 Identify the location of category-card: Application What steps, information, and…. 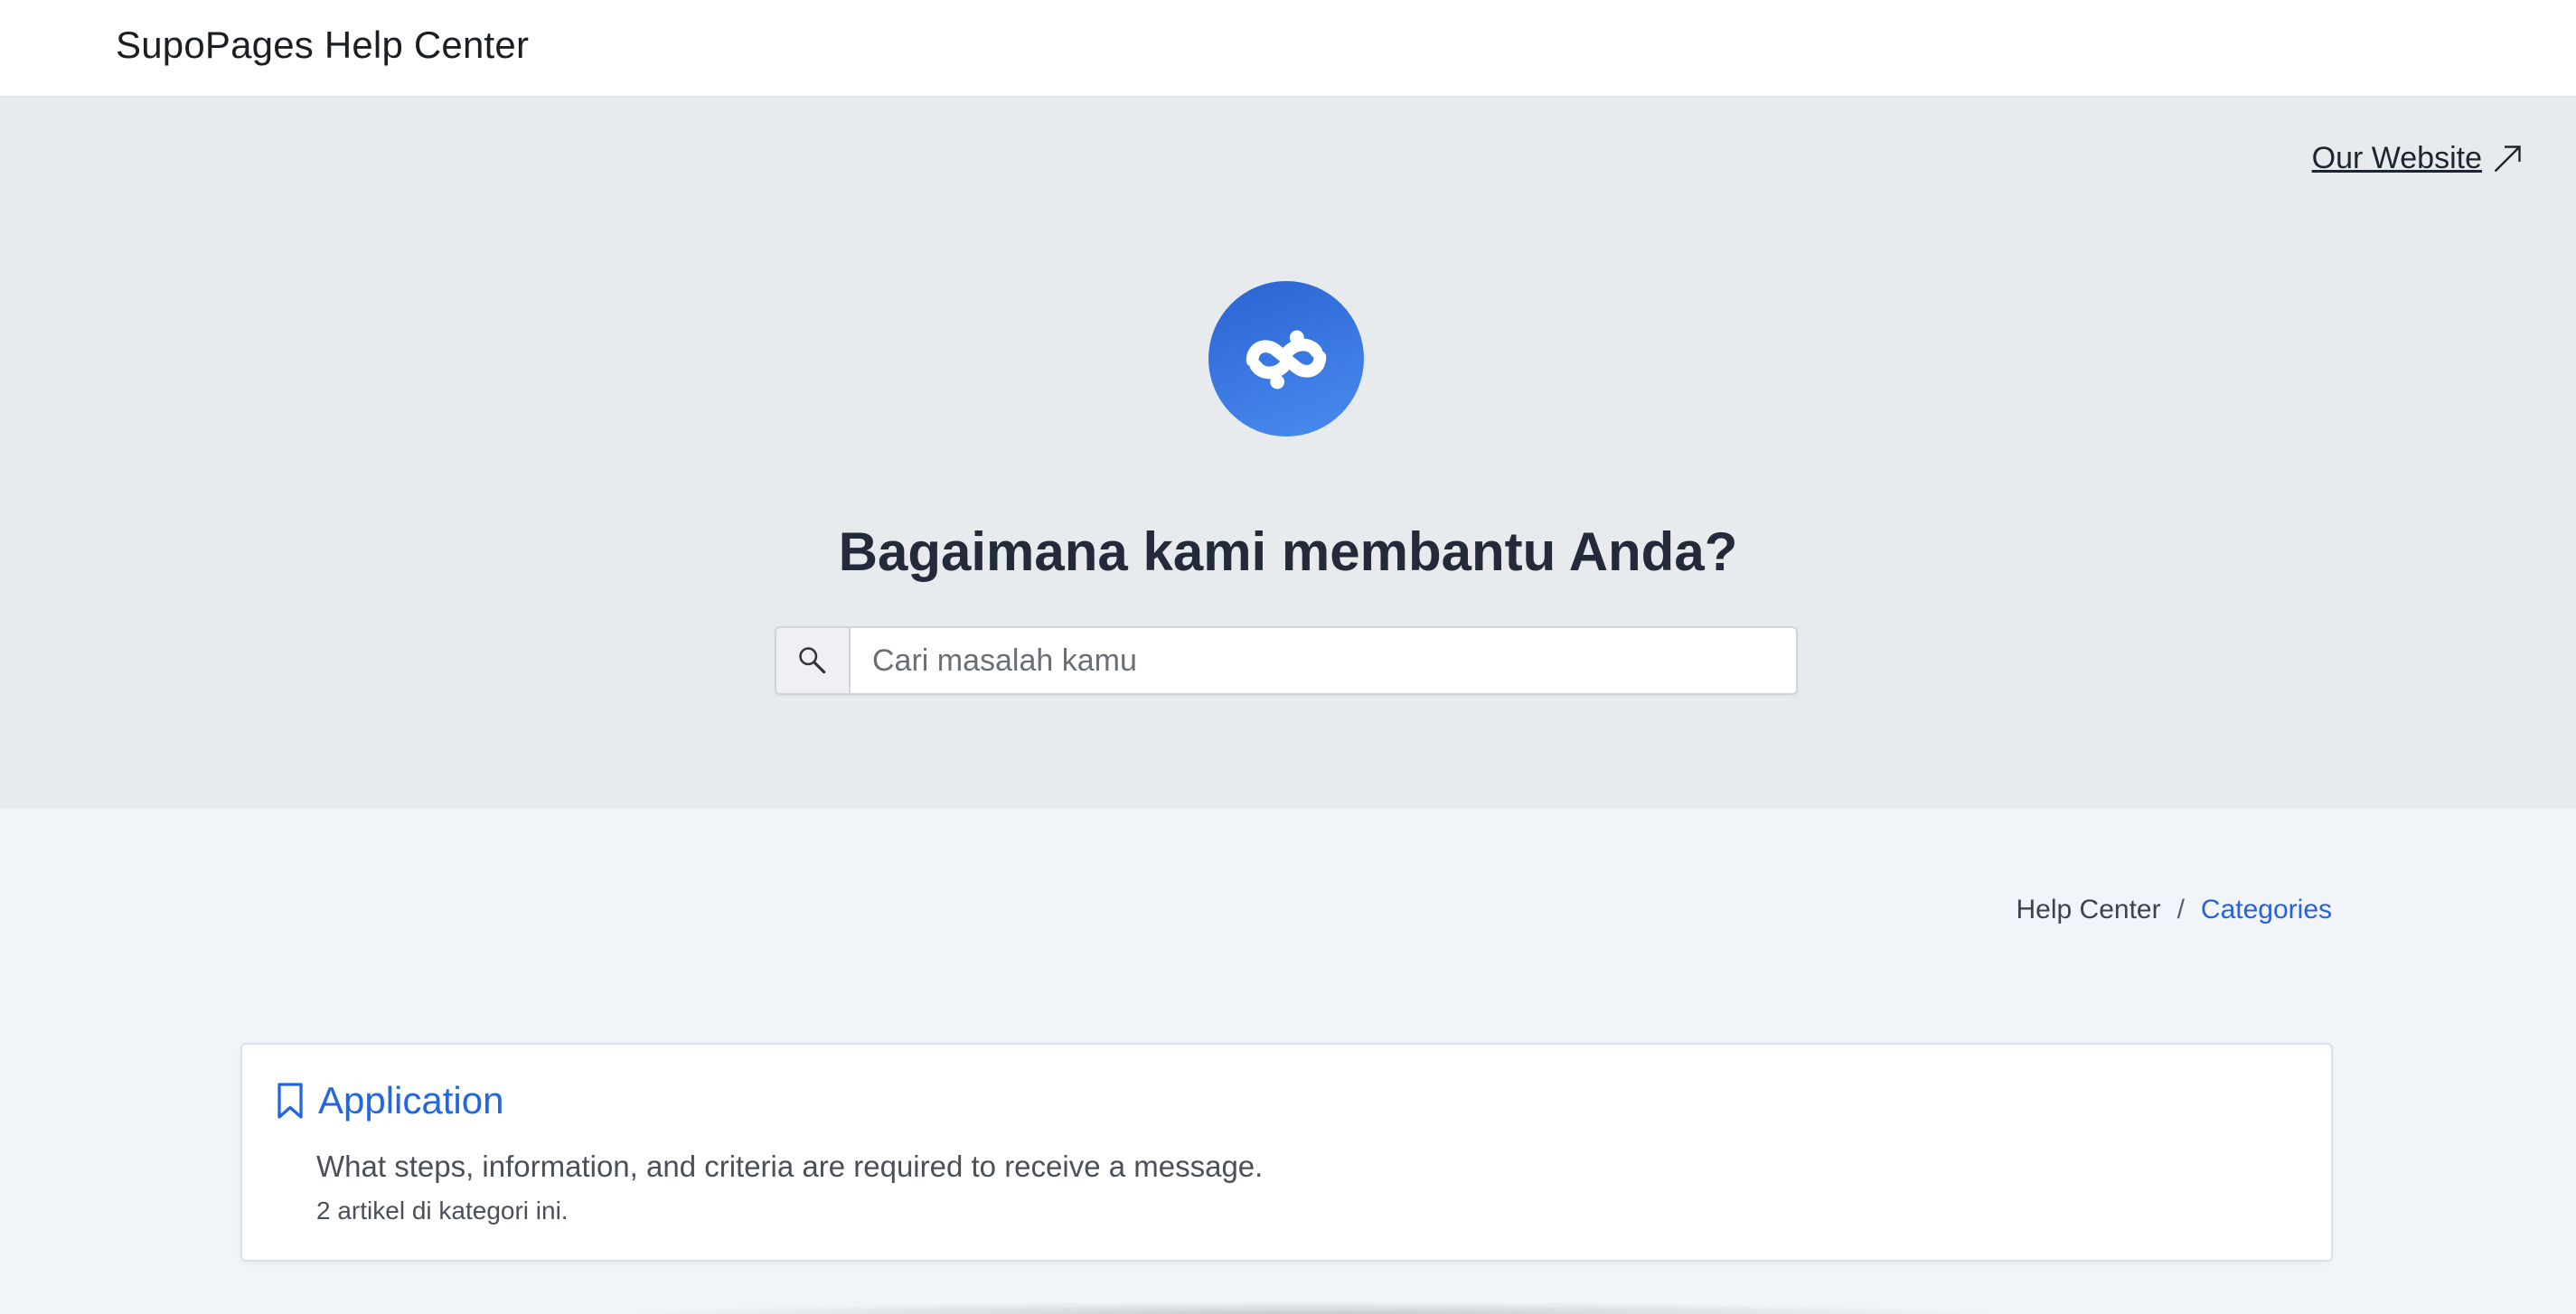
(1287, 1152).